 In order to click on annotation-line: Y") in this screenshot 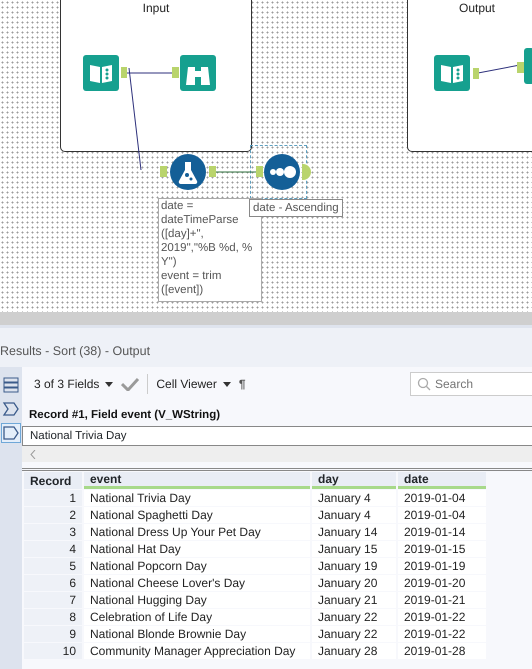, I will do `click(169, 262)`.